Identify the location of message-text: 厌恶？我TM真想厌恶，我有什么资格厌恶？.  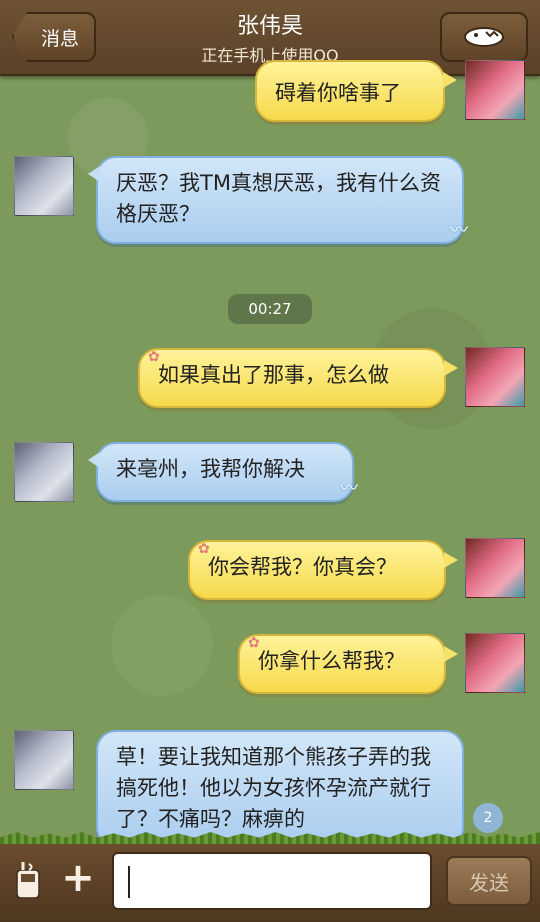
(278, 198).